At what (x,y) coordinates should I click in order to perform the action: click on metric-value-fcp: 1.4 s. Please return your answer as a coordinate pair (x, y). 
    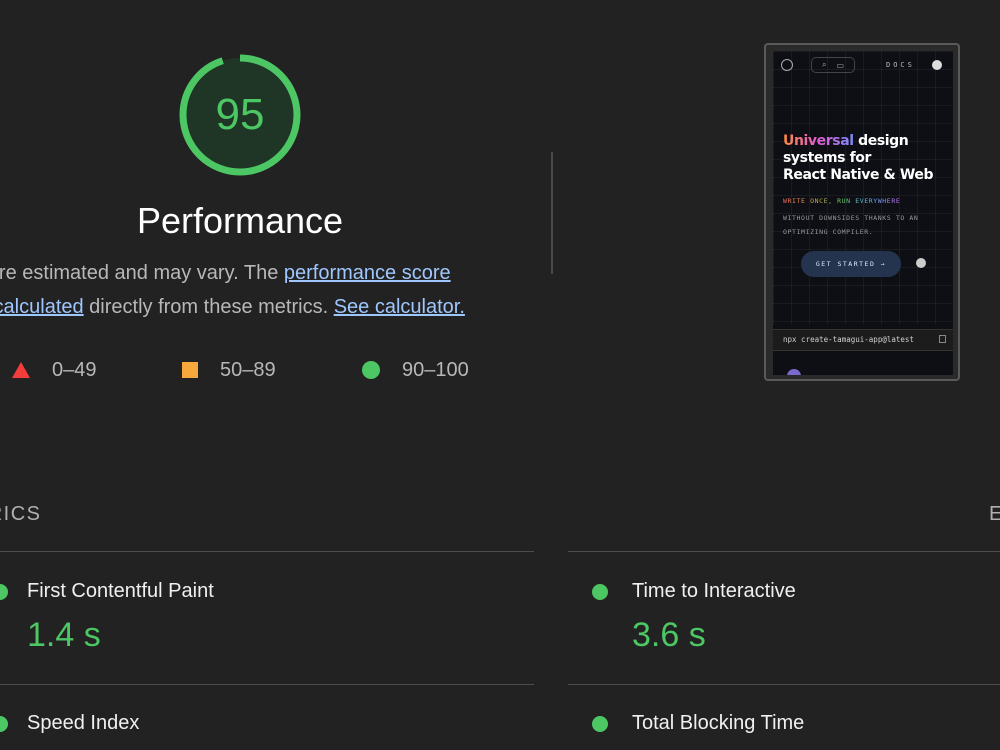
    Looking at the image, I should click on (64, 635).